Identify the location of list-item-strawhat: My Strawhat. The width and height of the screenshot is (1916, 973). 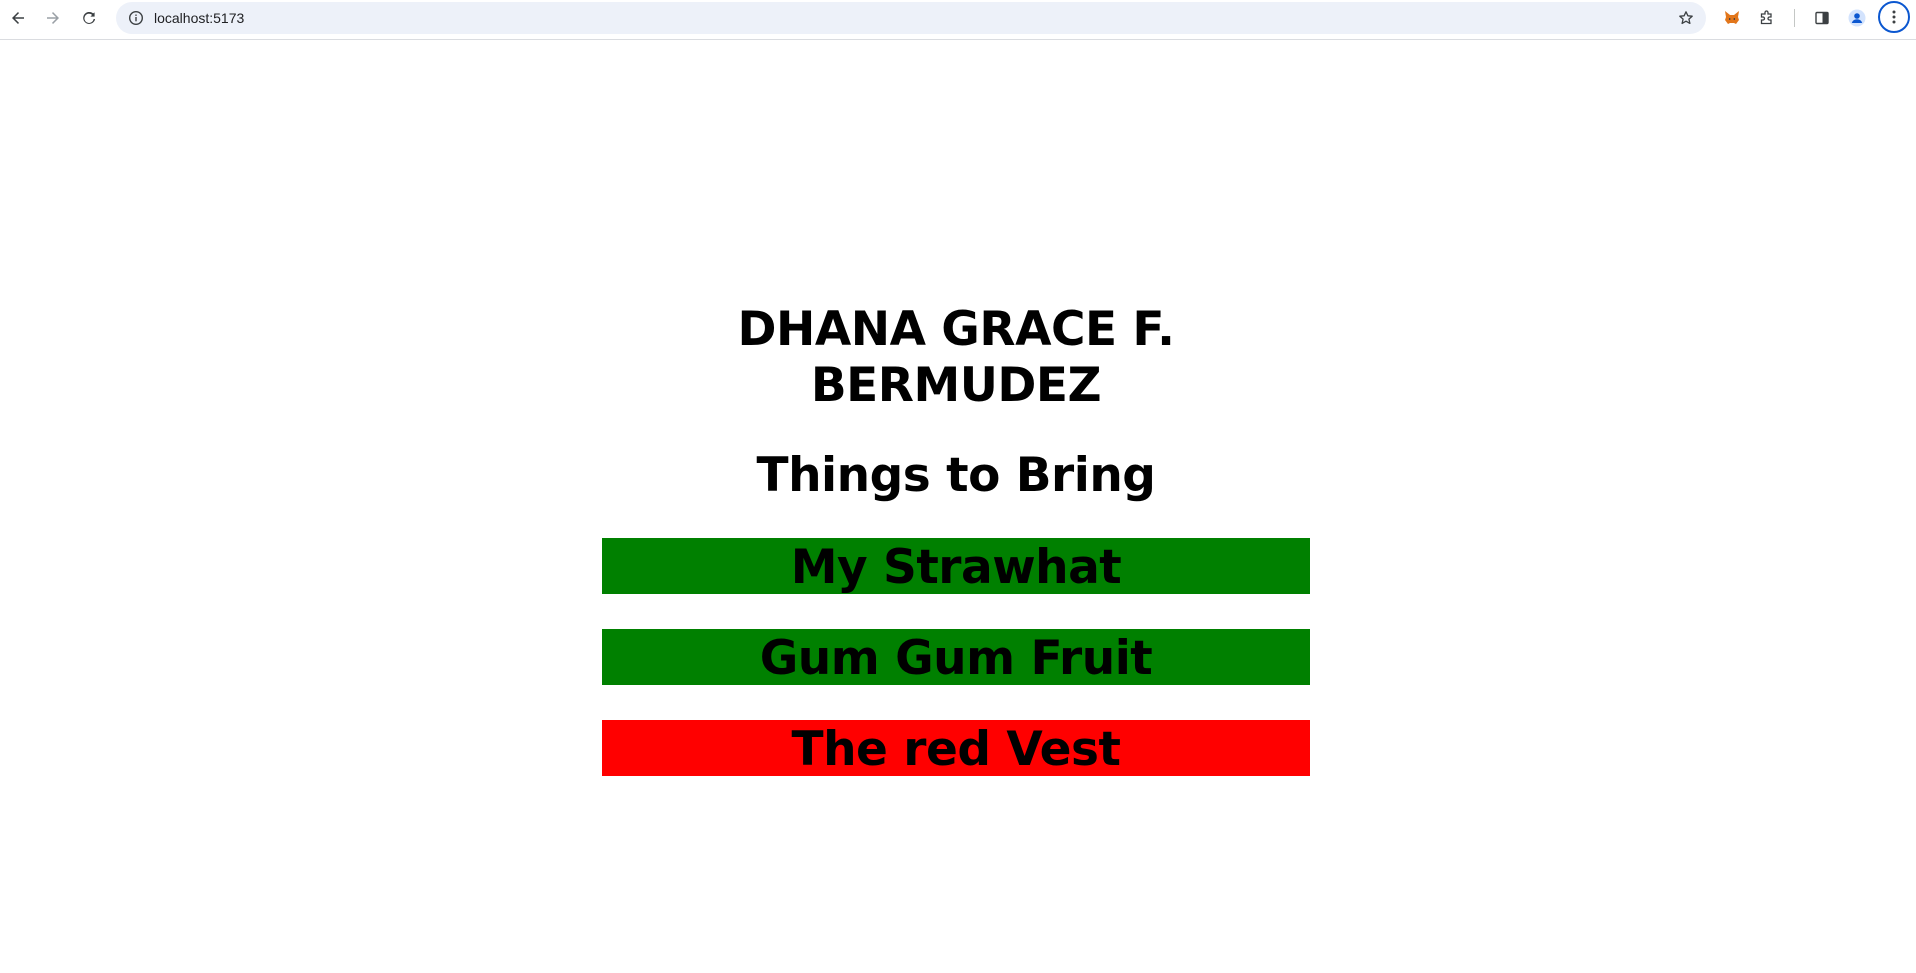
(956, 566).